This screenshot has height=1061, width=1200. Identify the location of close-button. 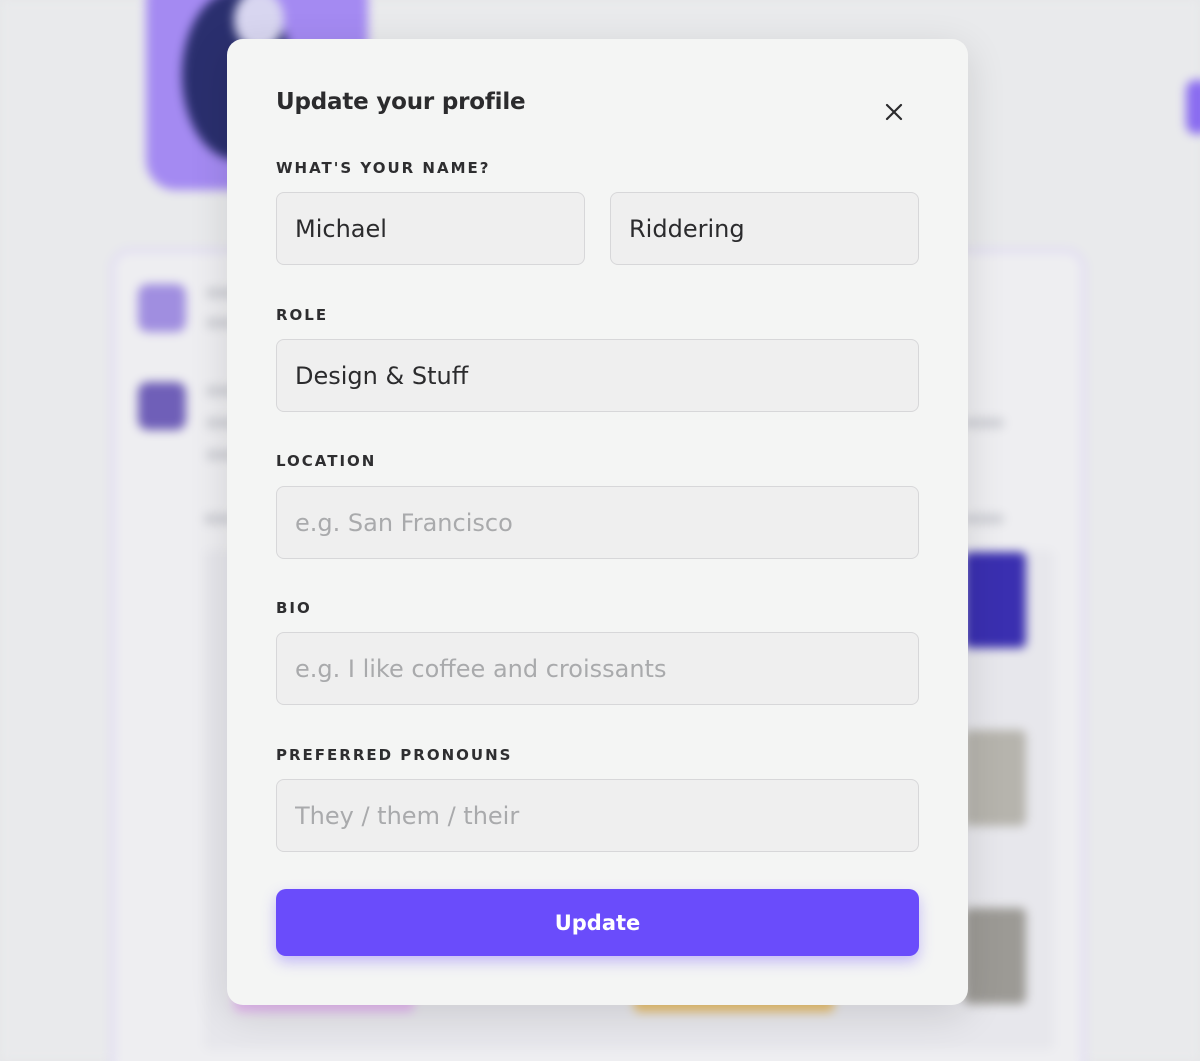
(894, 112).